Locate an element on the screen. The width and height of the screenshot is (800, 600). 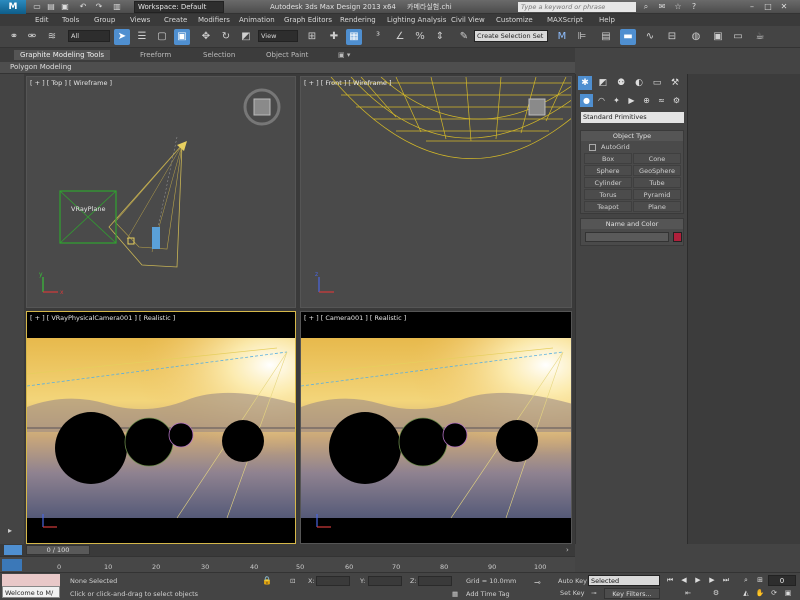
lock-icon: 🔒 is located at coordinates (267, 580).